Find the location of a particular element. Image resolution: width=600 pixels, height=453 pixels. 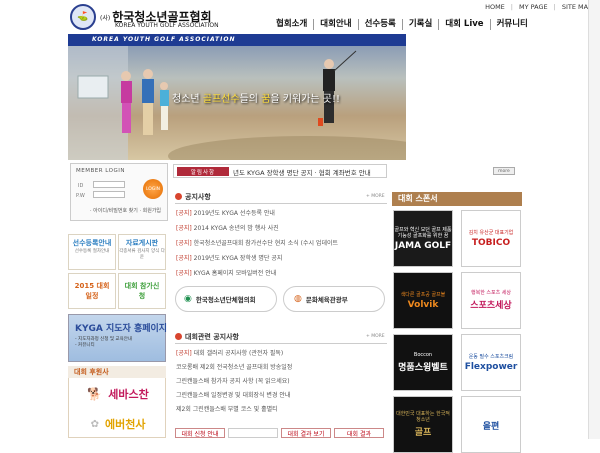

ticker-badge: 알림사항 is located at coordinates (203, 171).